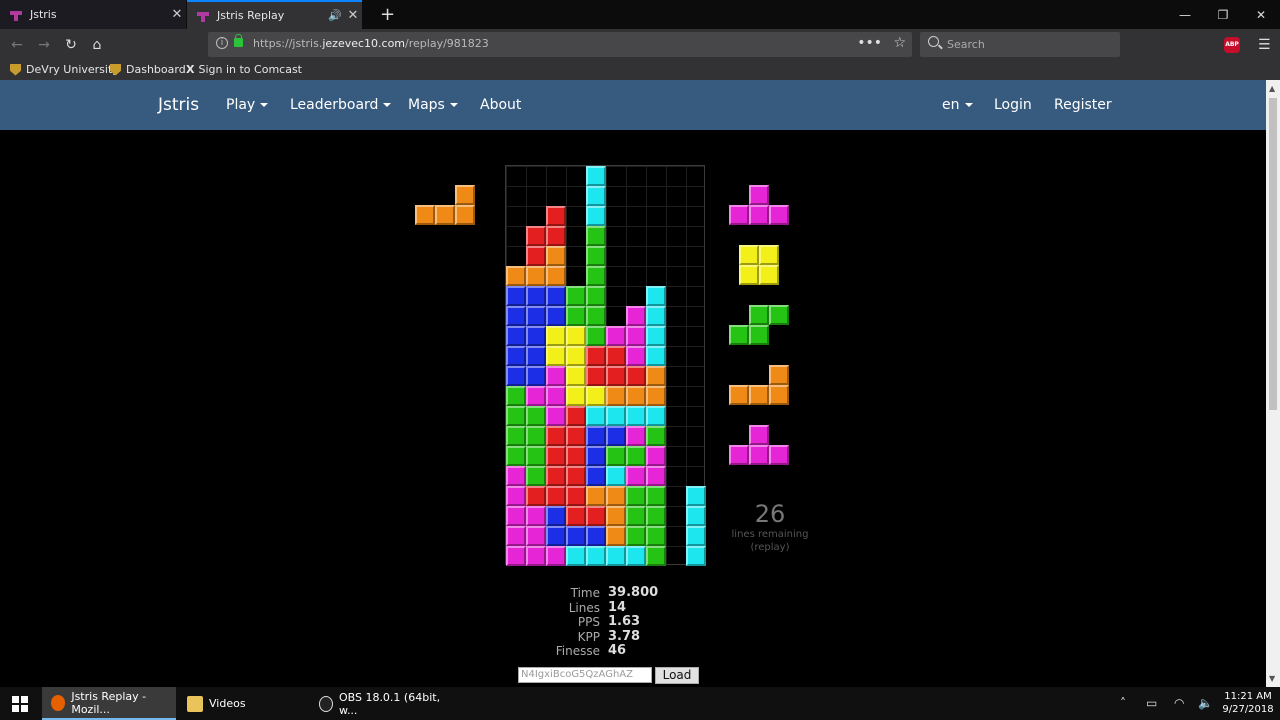  Describe the element at coordinates (387, 14) in the screenshot. I see `new-tab-icon: +` at that location.